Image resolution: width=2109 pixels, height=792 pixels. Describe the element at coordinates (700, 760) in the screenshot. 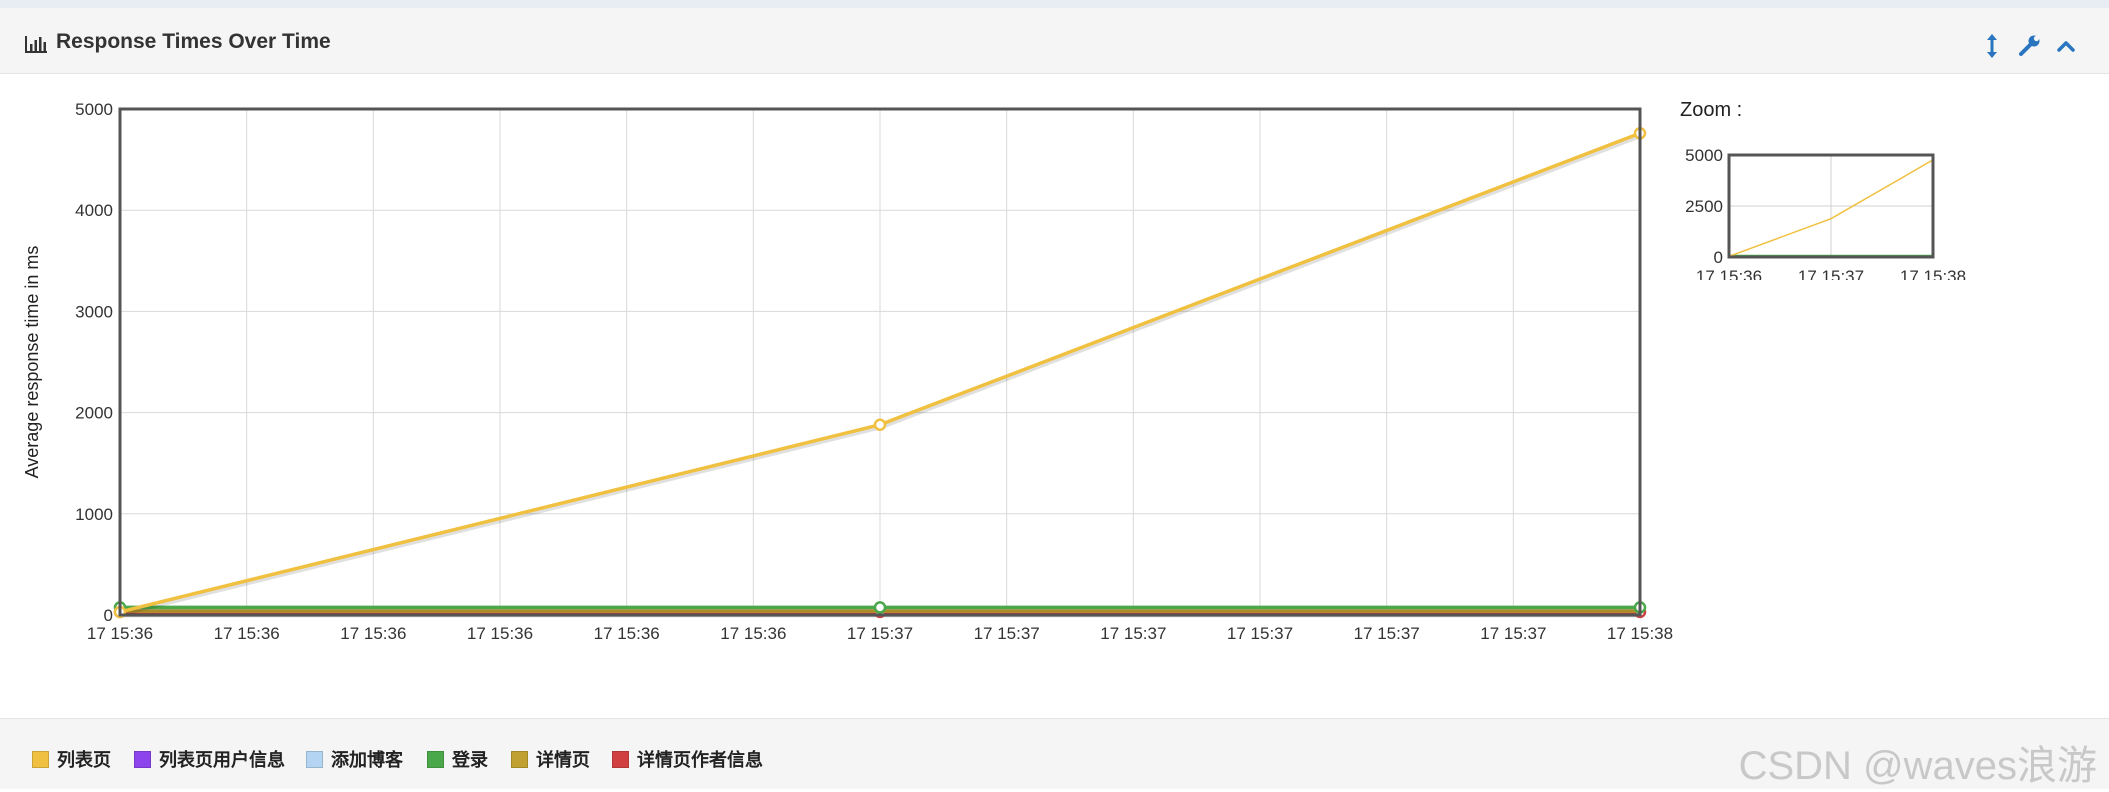

I see `legend-label: 详情页作者信息` at that location.